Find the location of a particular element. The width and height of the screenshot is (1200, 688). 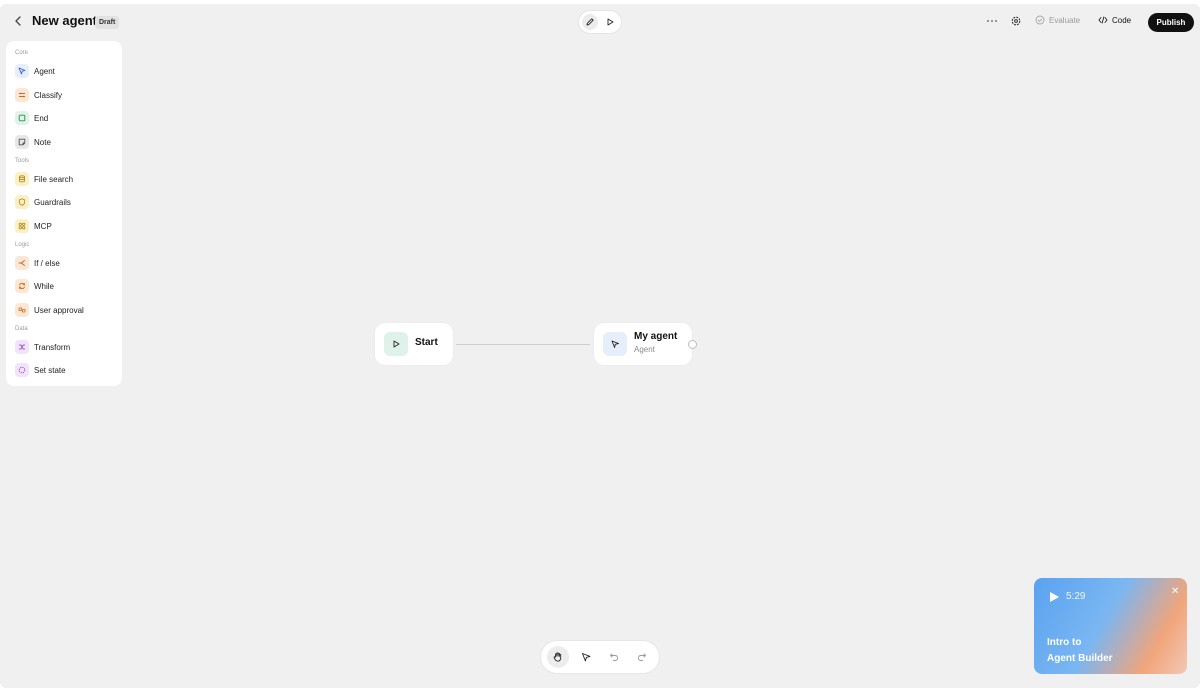

evaluate-button: Evaluate is located at coordinates (1057, 20).